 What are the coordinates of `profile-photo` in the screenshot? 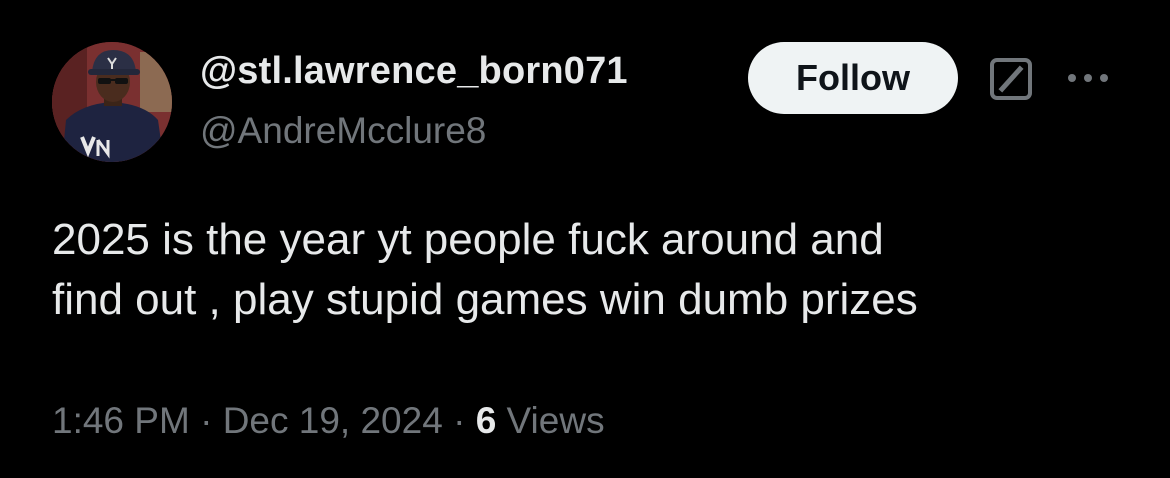 It's located at (112, 102).